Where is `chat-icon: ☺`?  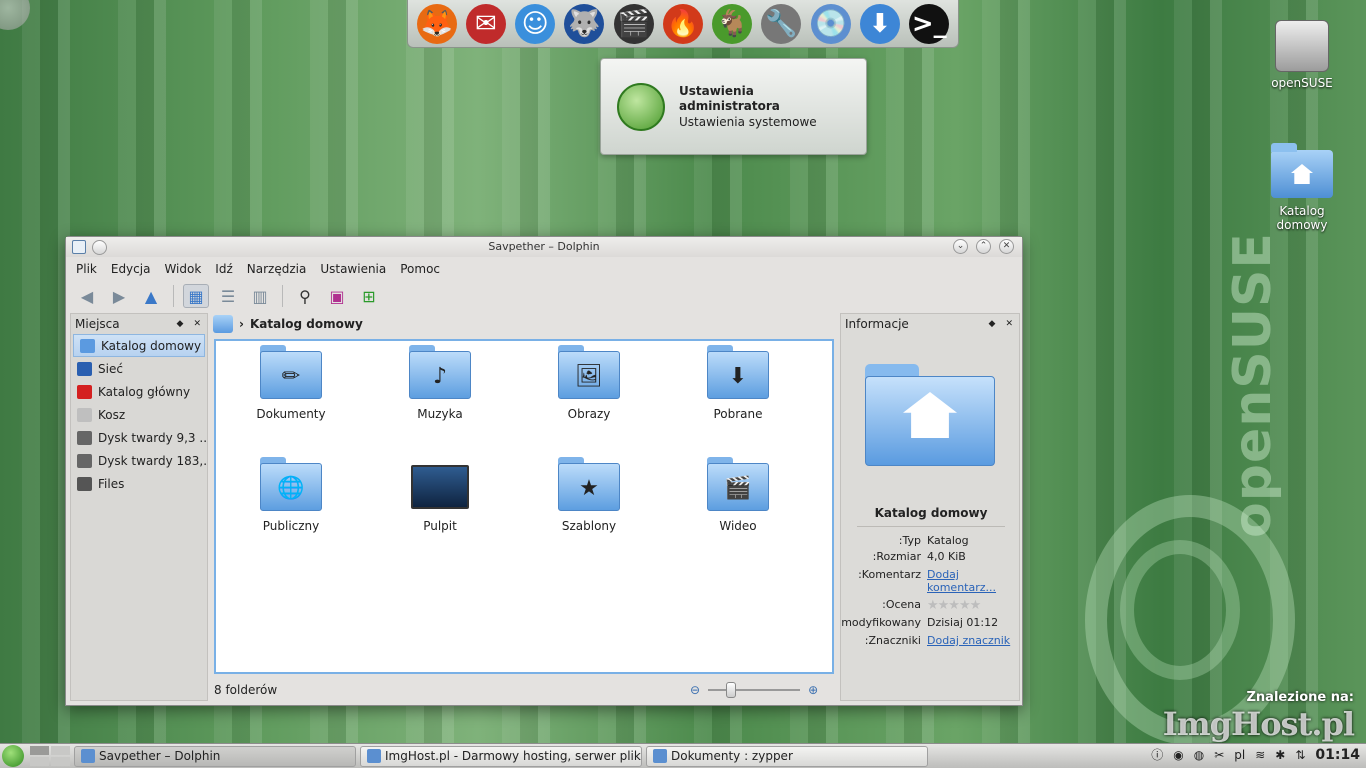 chat-icon: ☺ is located at coordinates (535, 24).